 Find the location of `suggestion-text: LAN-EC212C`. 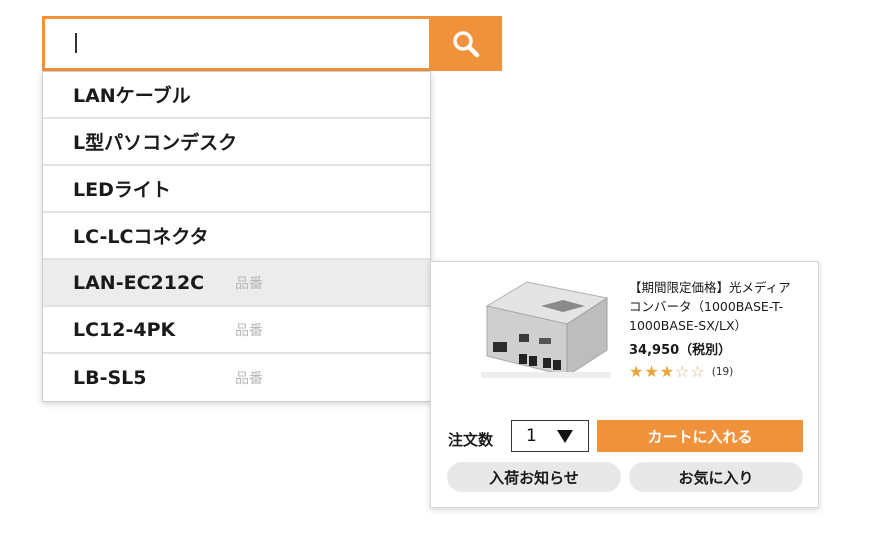

suggestion-text: LAN-EC212C is located at coordinates (139, 282).